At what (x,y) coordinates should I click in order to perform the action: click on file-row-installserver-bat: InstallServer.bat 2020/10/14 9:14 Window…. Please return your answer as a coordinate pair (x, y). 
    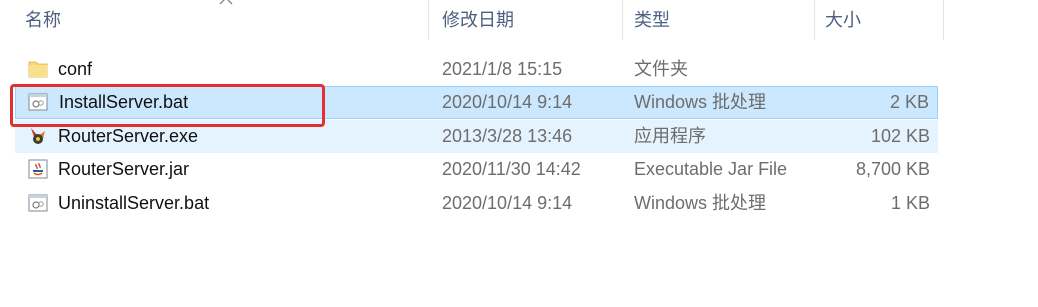
    Looking at the image, I should click on (476, 102).